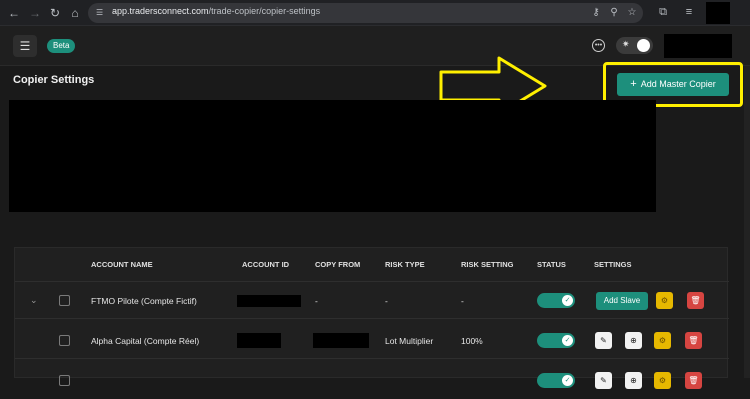  What do you see at coordinates (747, 222) in the screenshot?
I see `page-scrollbar` at bounding box center [747, 222].